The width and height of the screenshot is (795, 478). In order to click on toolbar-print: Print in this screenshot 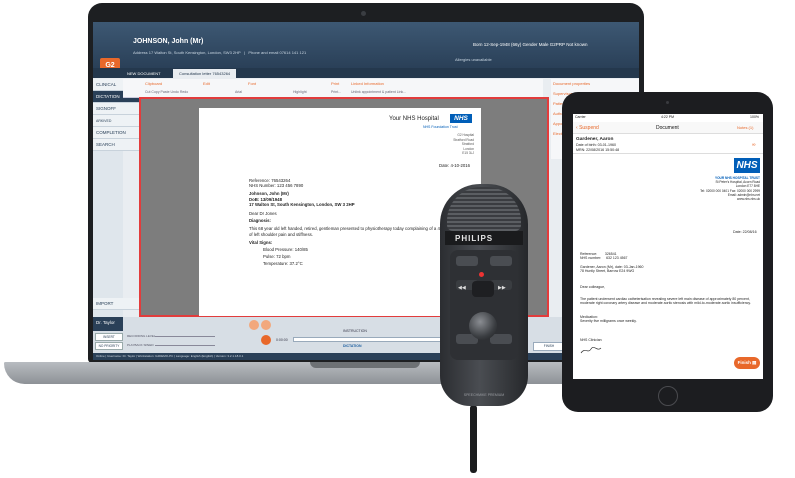, I will do `click(335, 83)`.